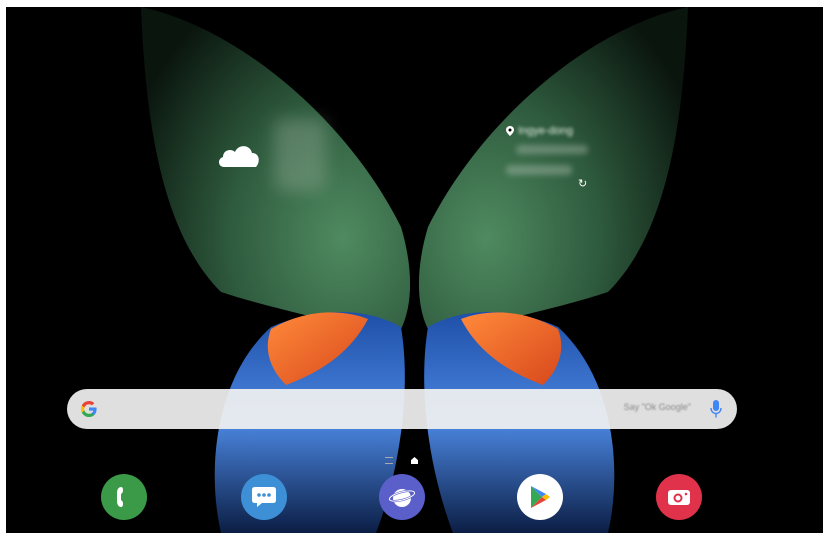 This screenshot has width=829, height=533. Describe the element at coordinates (546, 131) in the screenshot. I see `location-label: Ingye-dong` at that location.